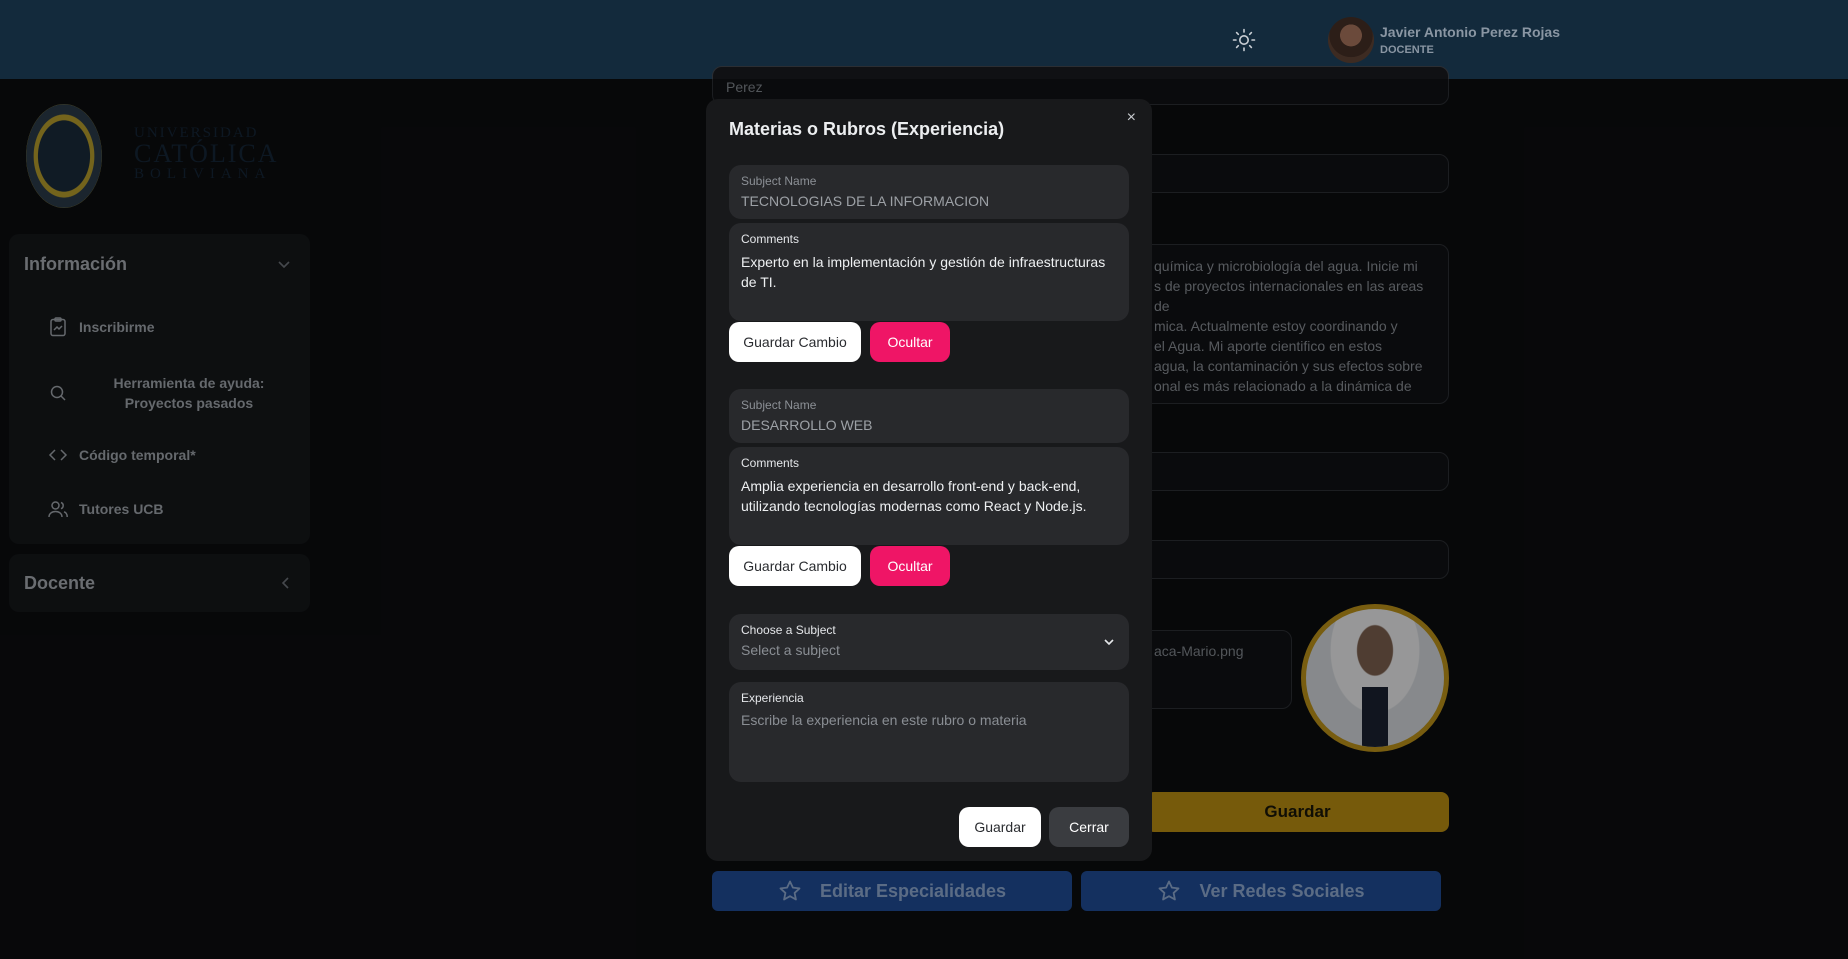 Image resolution: width=1848 pixels, height=959 pixels. What do you see at coordinates (1131, 118) in the screenshot?
I see `close-icon: ×` at bounding box center [1131, 118].